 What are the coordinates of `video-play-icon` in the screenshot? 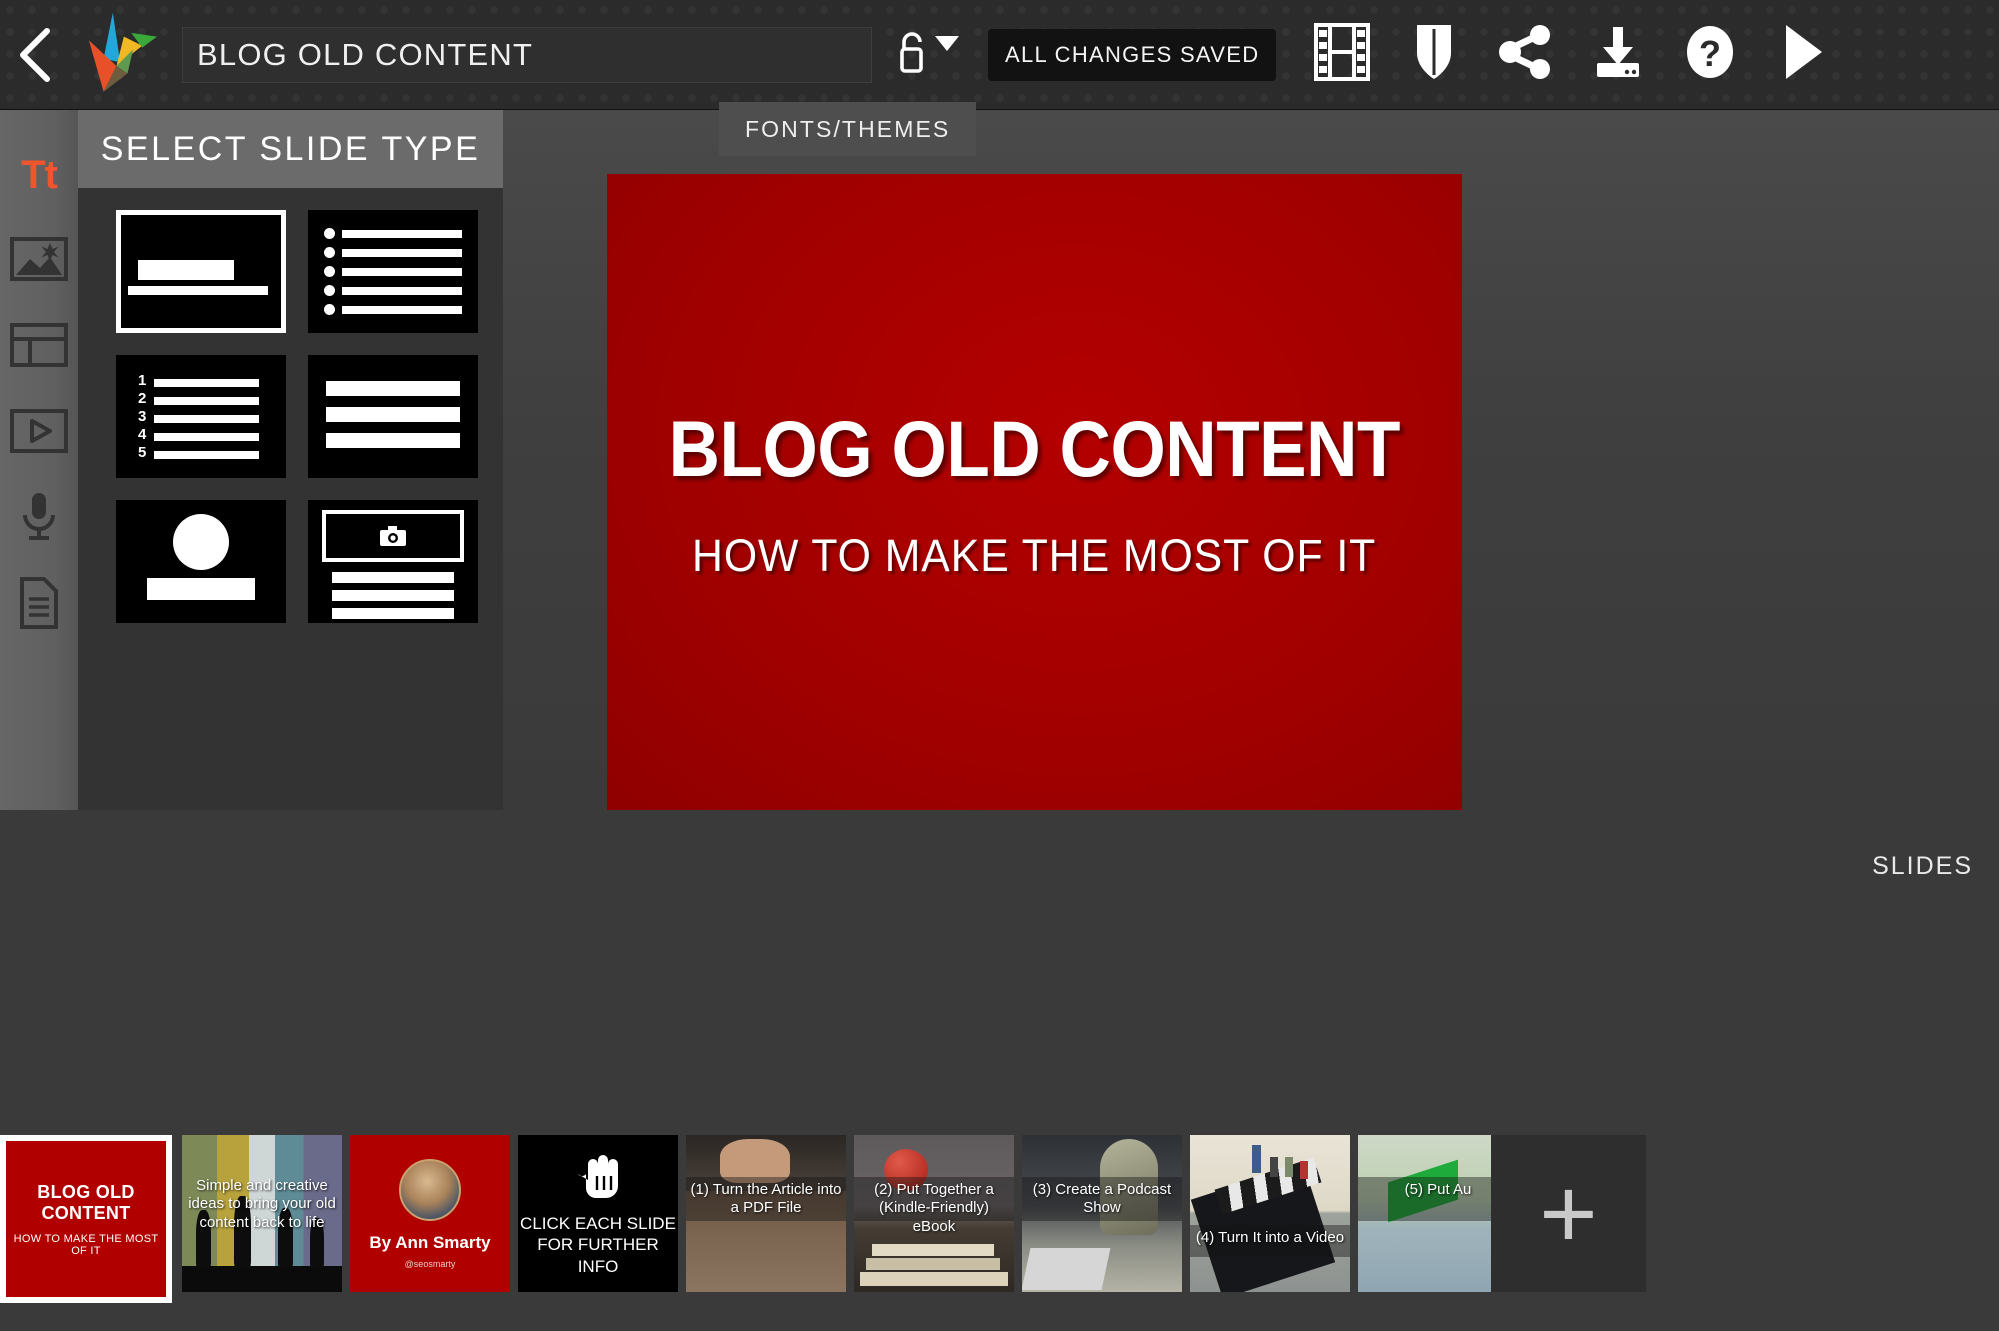 It's located at (39, 433).